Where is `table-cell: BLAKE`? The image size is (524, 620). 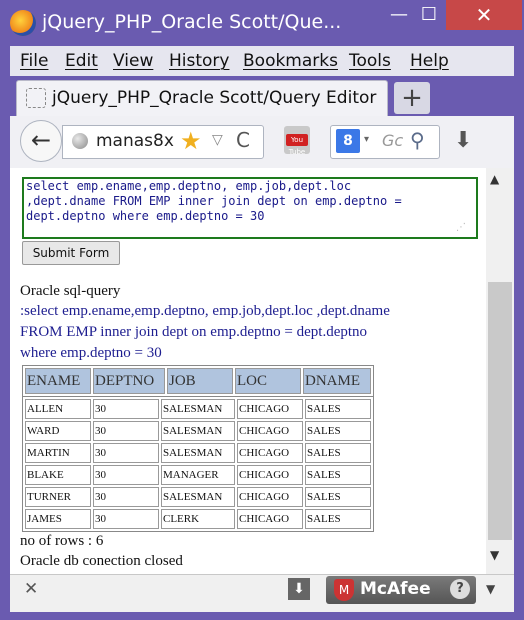 table-cell: BLAKE is located at coordinates (58, 475).